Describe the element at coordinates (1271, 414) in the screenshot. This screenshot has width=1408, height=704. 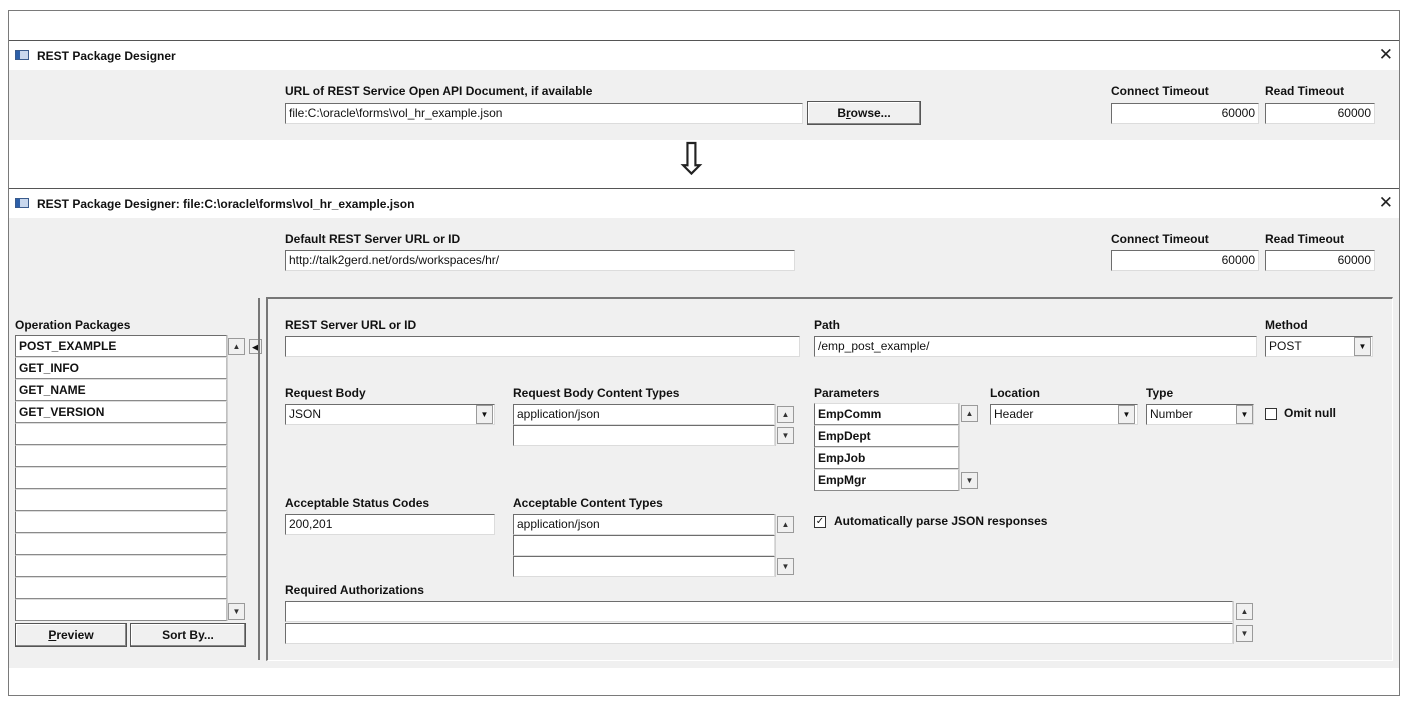
I see `omit-null-checkbox` at that location.